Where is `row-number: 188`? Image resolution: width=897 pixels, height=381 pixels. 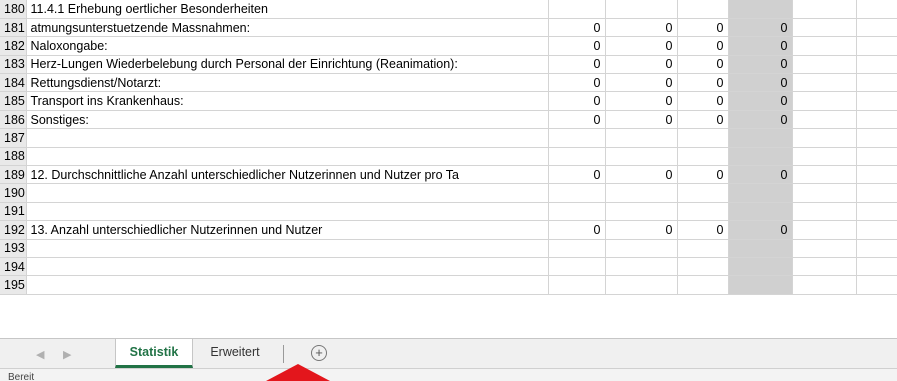 row-number: 188 is located at coordinates (13, 157).